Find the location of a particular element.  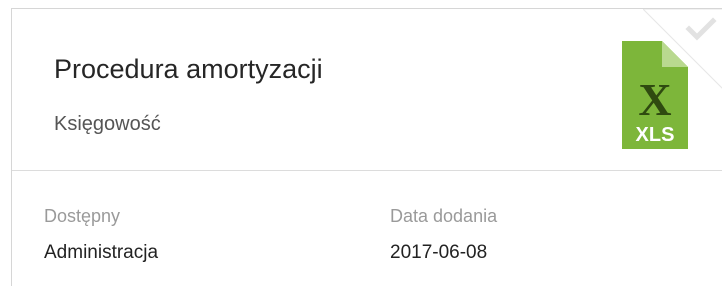

availability-field: Dostępny Administracja is located at coordinates (101, 235).